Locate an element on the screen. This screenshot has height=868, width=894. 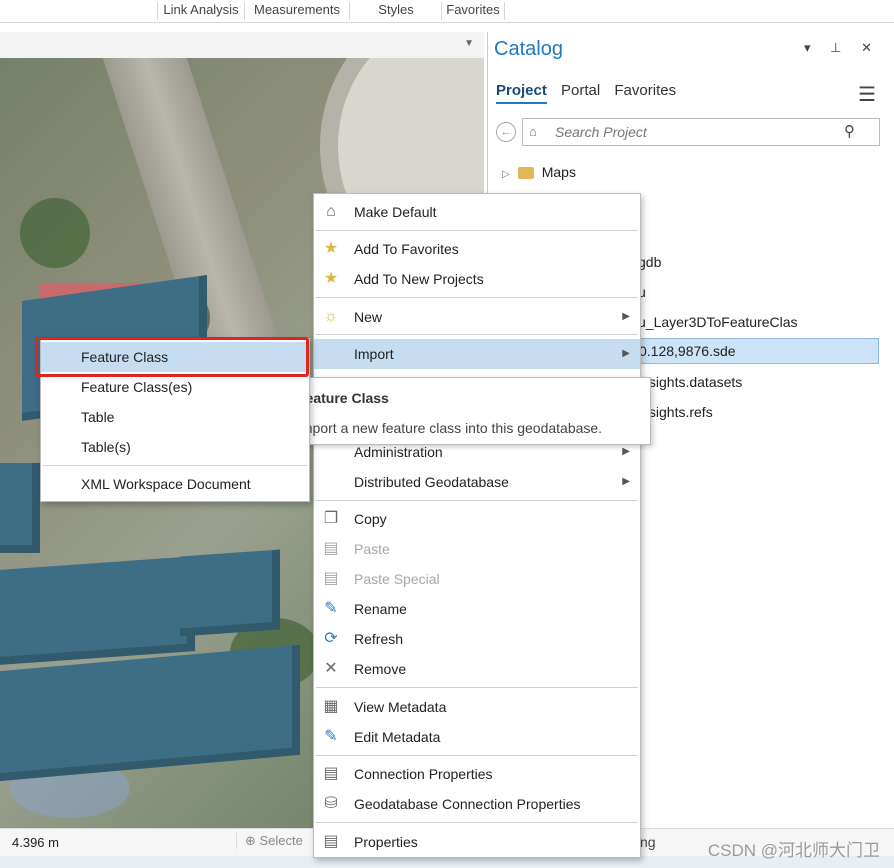
tree-item: u_Layer3DToFeatureClas is located at coordinates (718, 322).